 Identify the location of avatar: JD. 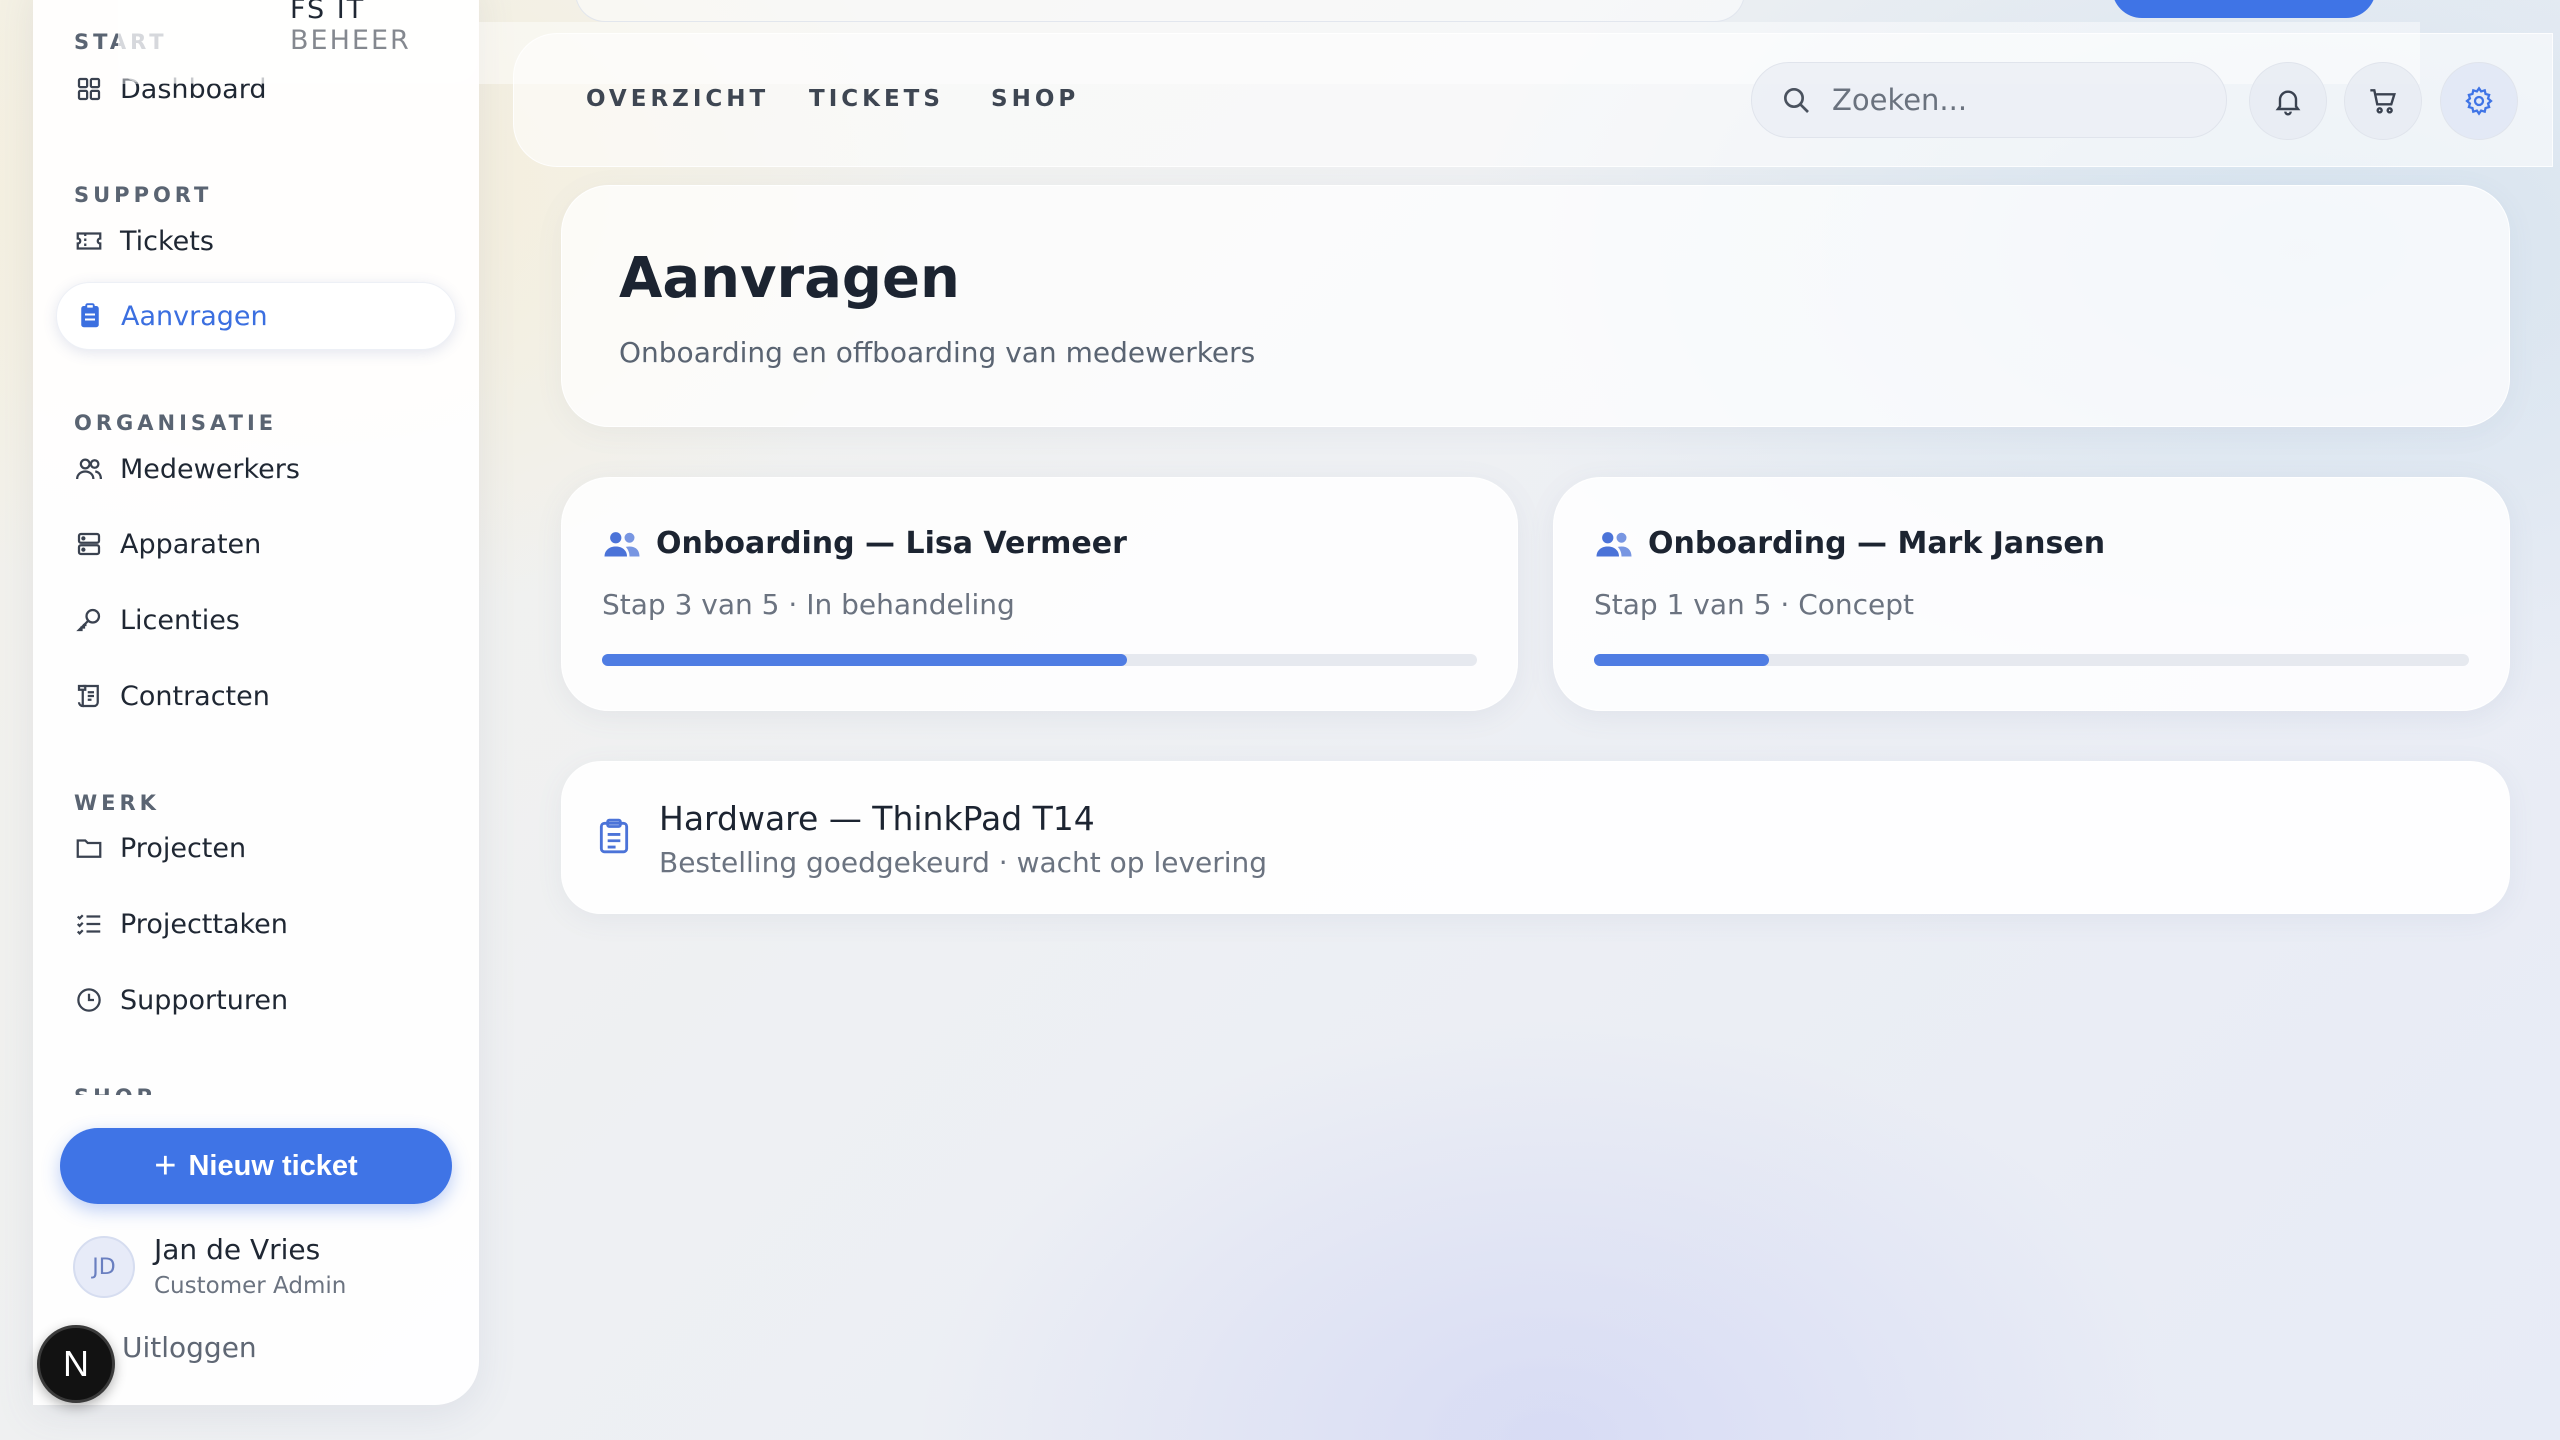
(104, 1267).